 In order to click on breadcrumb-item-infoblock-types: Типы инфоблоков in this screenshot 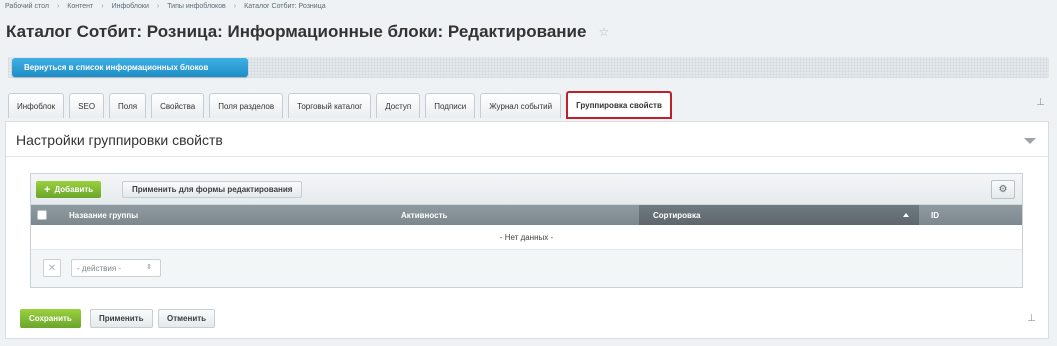, I will do `click(196, 6)`.